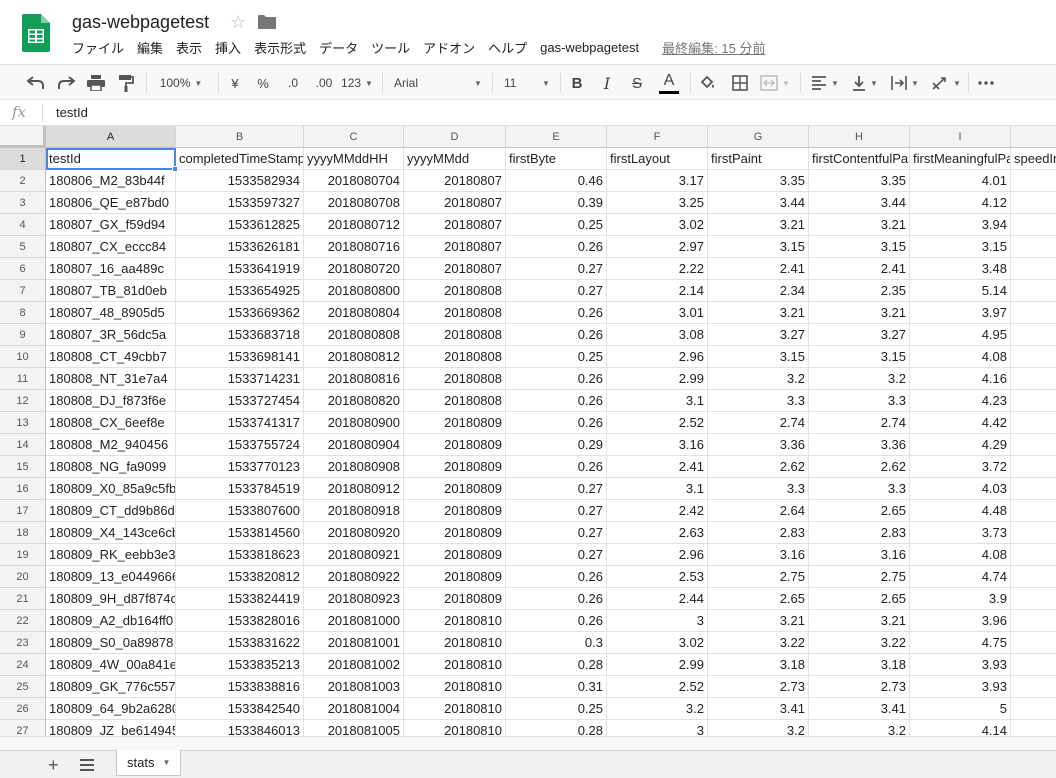  I want to click on data-cell: 3.18, so click(859, 665).